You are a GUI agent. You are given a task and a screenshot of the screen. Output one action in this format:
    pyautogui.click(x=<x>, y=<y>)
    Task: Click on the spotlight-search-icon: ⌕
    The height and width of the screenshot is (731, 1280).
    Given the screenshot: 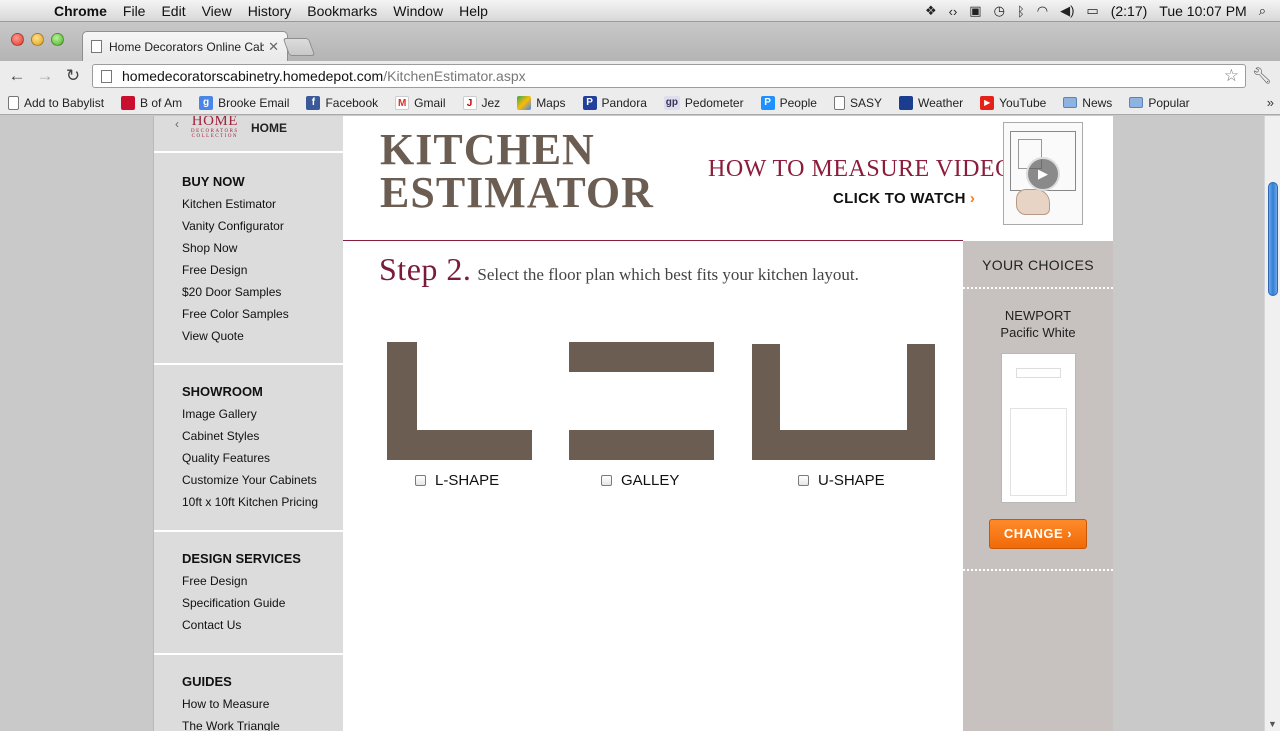 What is the action you would take?
    pyautogui.click(x=1262, y=11)
    